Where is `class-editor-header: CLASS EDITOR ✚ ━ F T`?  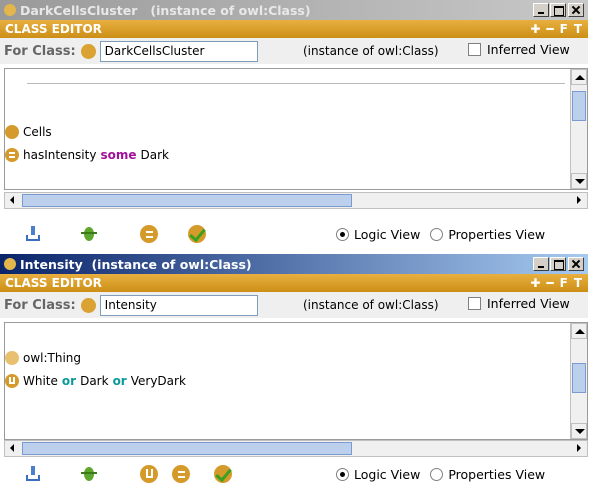 class-editor-header: CLASS EDITOR ✚ ━ F T is located at coordinates (294, 283).